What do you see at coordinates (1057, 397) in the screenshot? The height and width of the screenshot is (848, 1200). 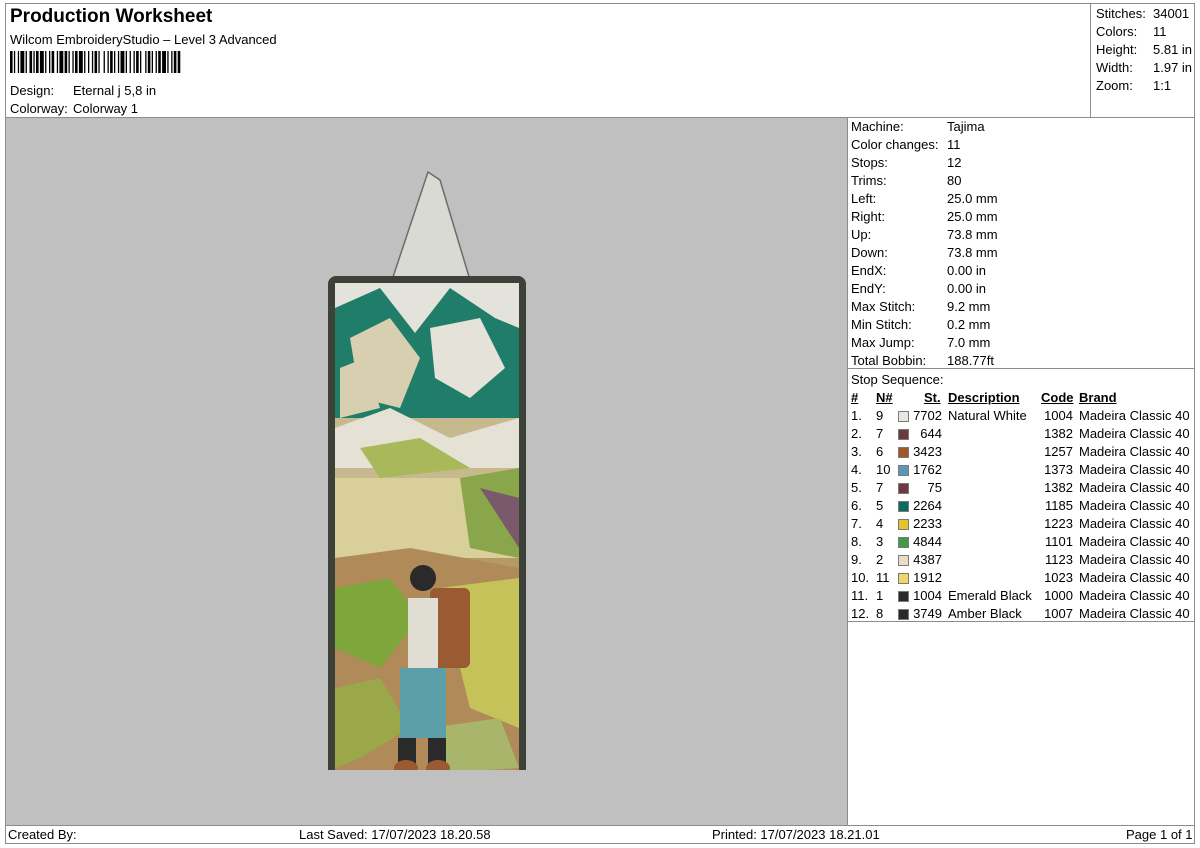 I see `col-header-code: Code` at bounding box center [1057, 397].